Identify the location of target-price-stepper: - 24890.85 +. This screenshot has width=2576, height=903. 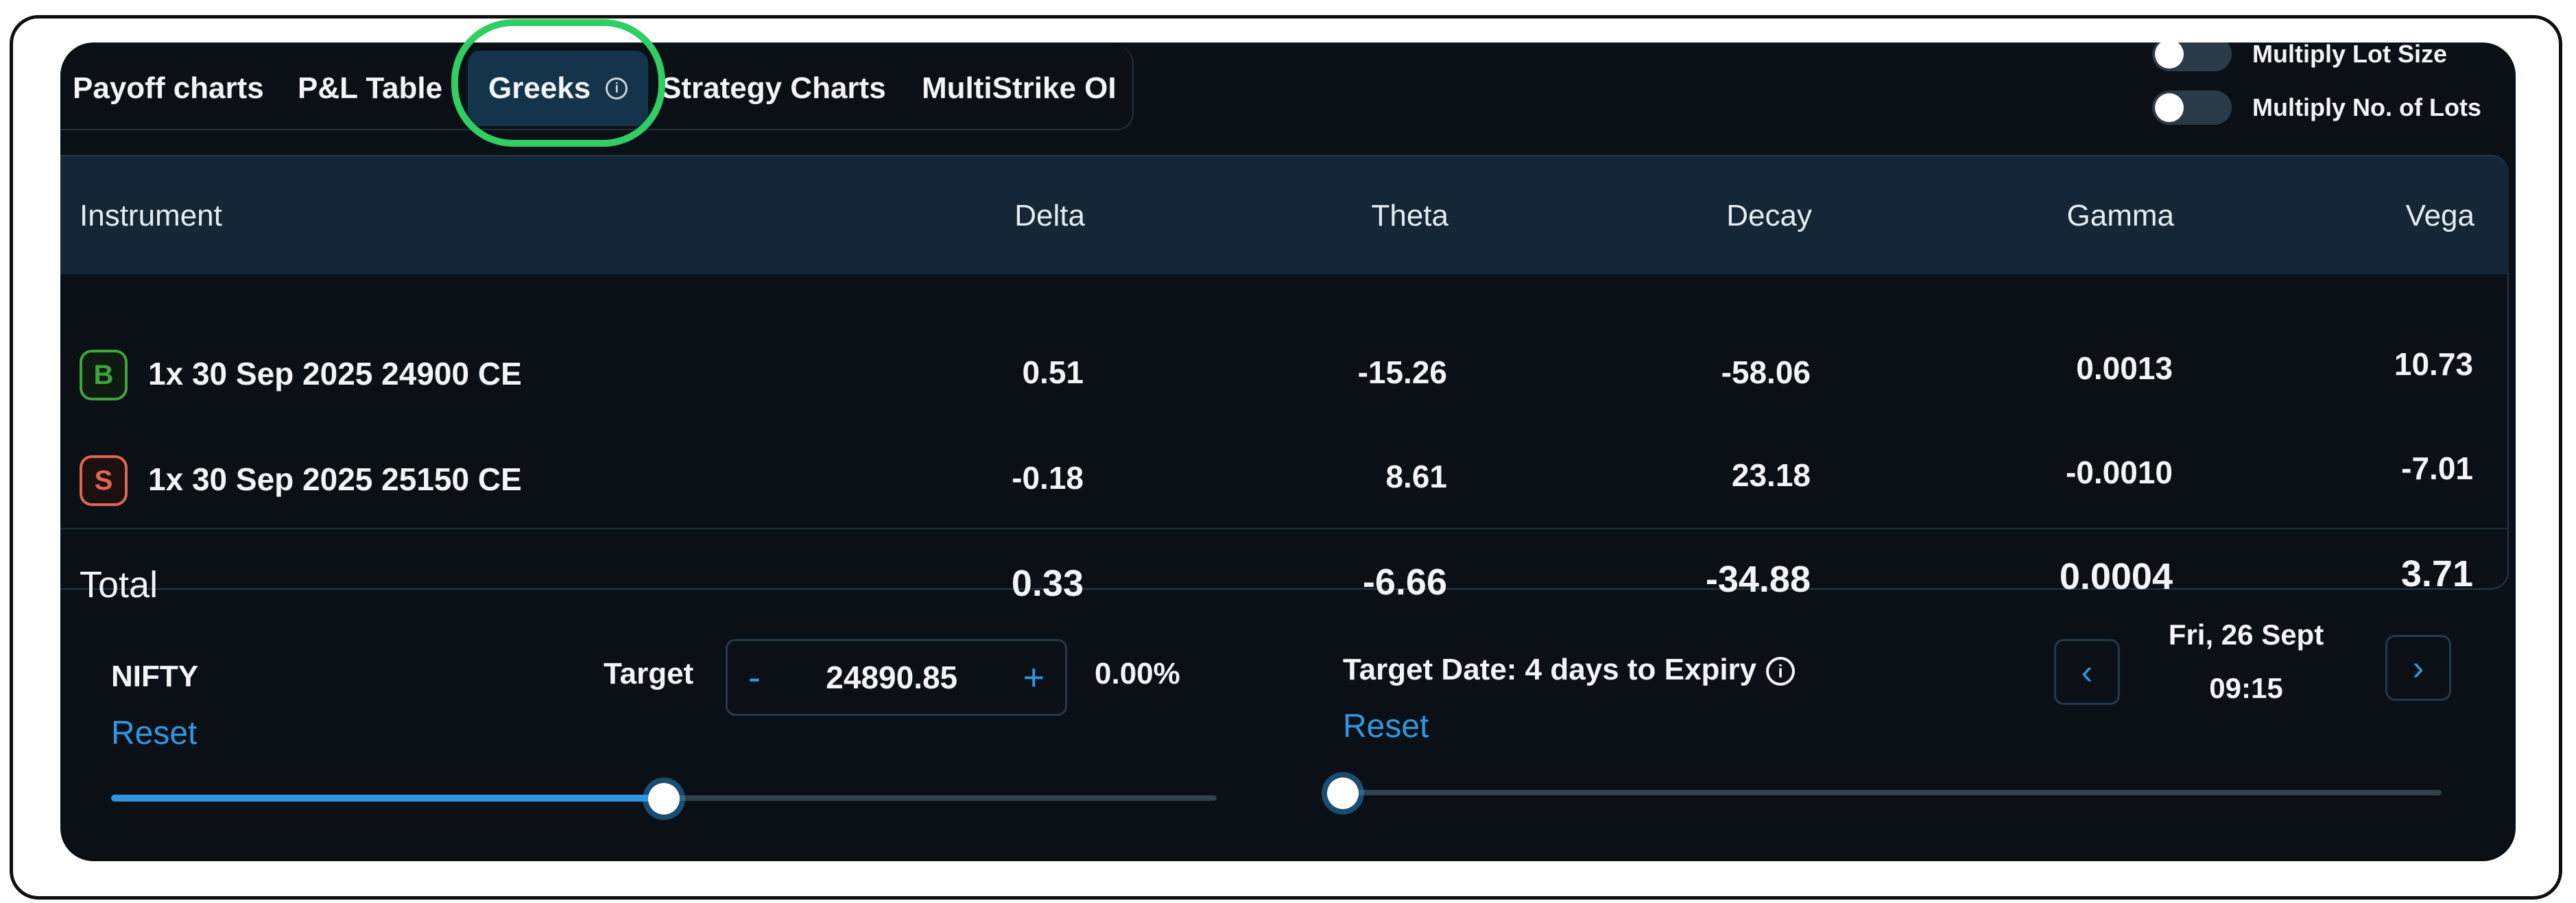
(896, 677).